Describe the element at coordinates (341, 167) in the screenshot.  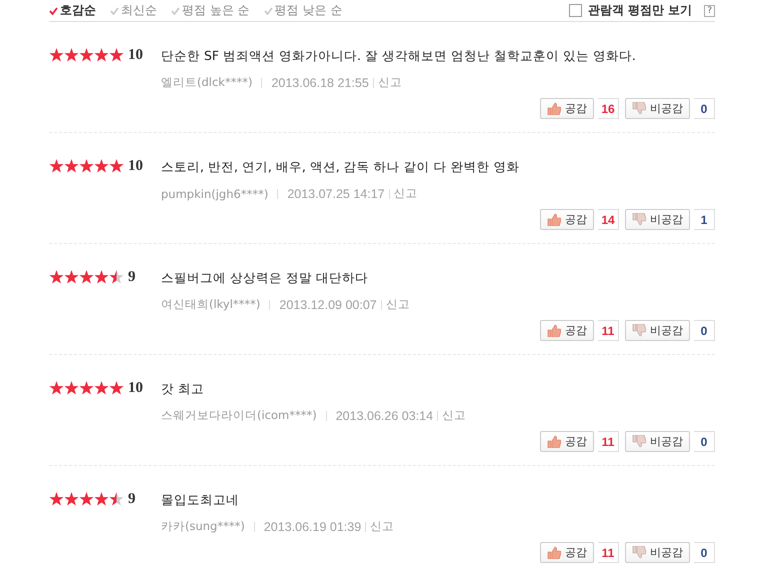
I see `review-text: 스토리, 반전, 연기, 배우, 액션, 감독 하나 같이 다 완벽한 영화` at that location.